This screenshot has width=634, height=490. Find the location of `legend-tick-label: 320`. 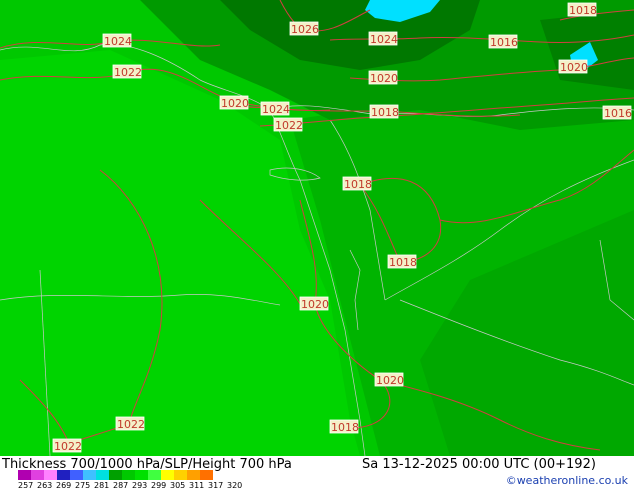

legend-tick-label: 320 is located at coordinates (235, 485).